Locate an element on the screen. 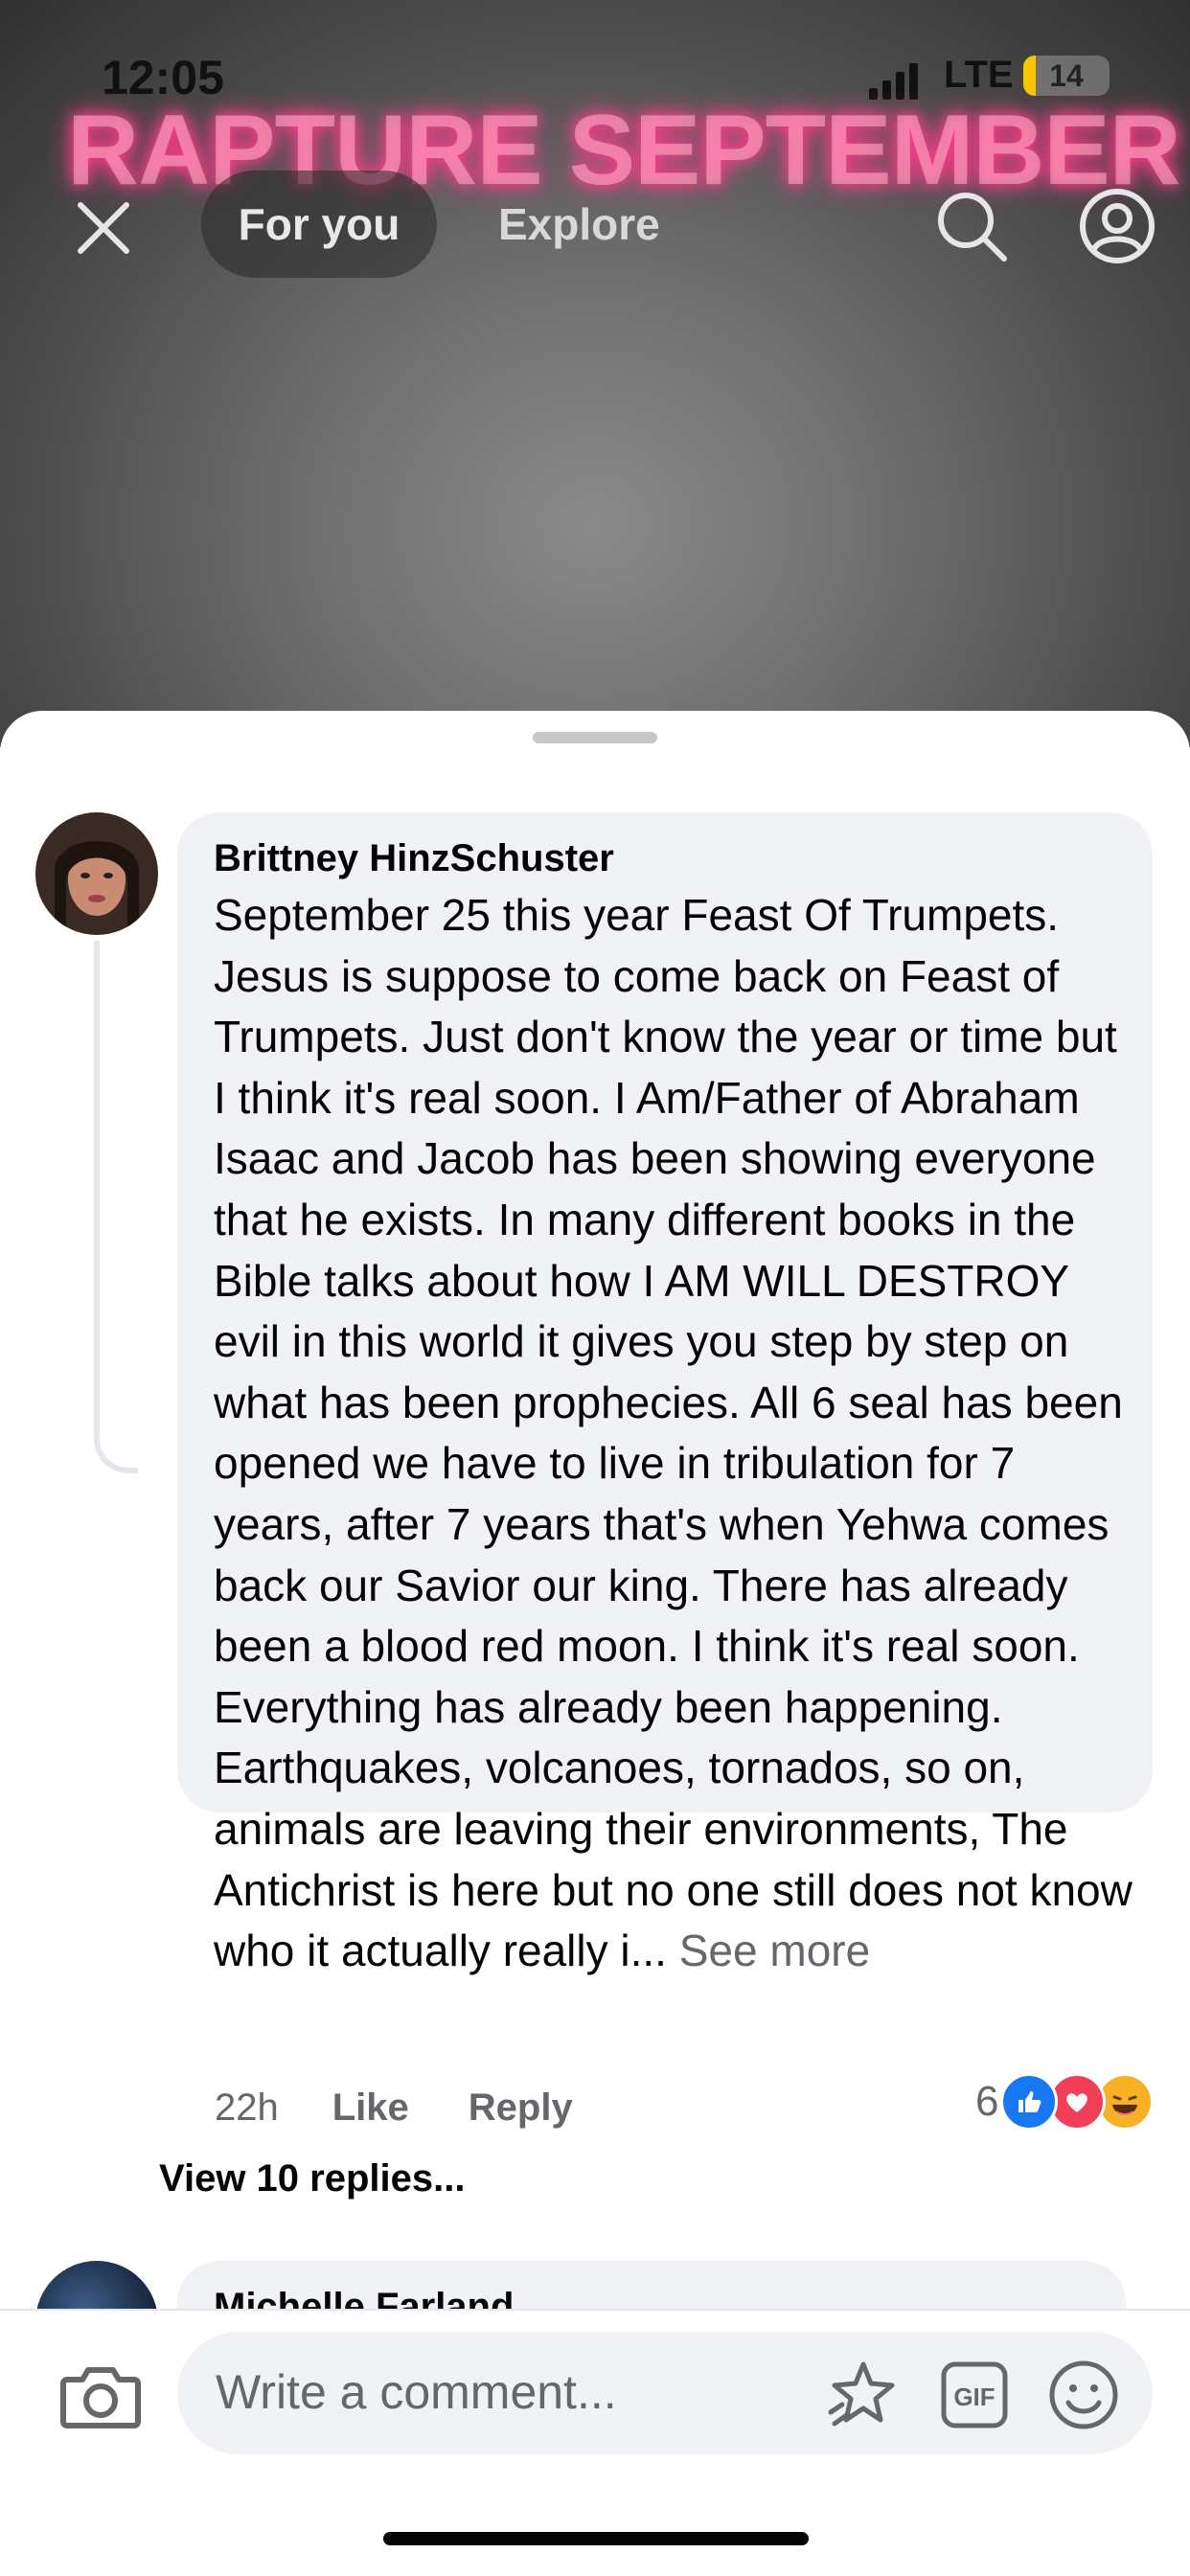 The width and height of the screenshot is (1190, 2576). top-nav: For you Explore is located at coordinates (595, 224).